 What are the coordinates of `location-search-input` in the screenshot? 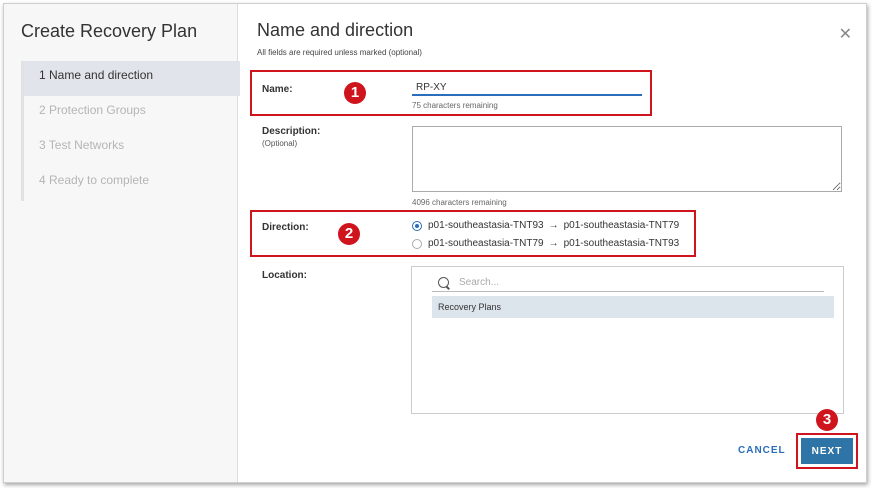 It's located at (629, 282).